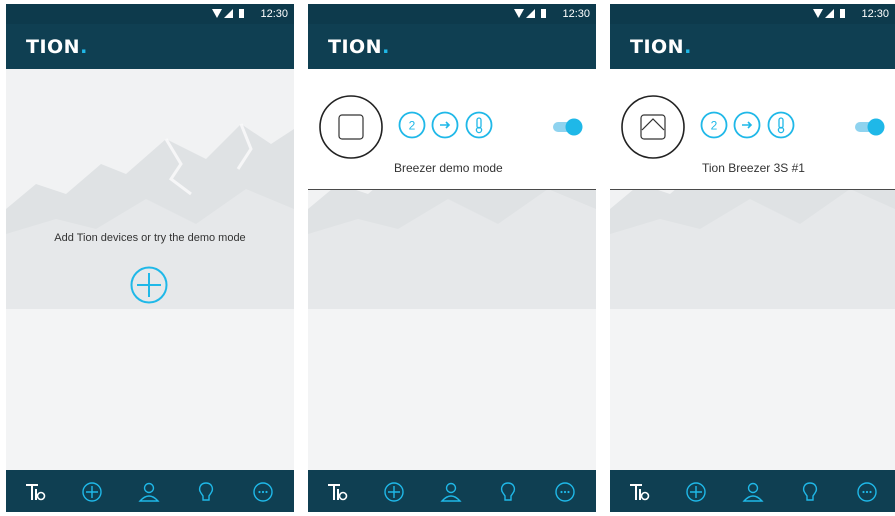 This screenshot has height=516, width=895. Describe the element at coordinates (150, 238) in the screenshot. I see `empty-state-message: Add Tion devices or try the demo mode` at that location.